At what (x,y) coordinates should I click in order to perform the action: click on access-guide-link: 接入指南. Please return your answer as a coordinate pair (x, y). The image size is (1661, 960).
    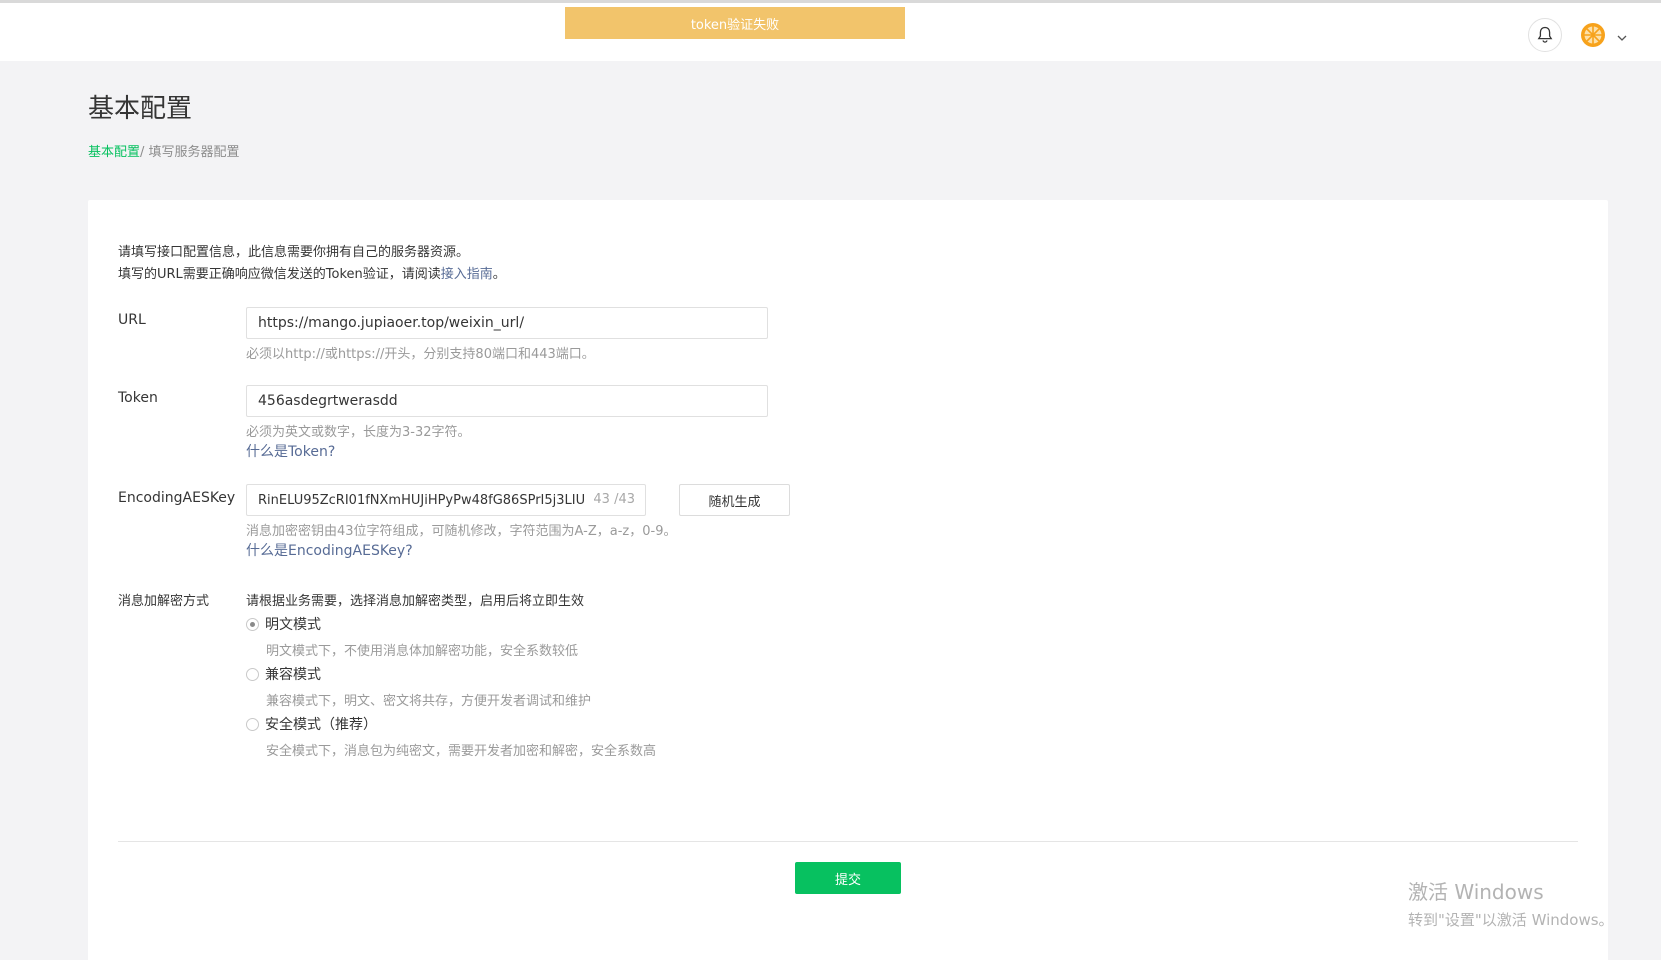
    Looking at the image, I should click on (467, 274).